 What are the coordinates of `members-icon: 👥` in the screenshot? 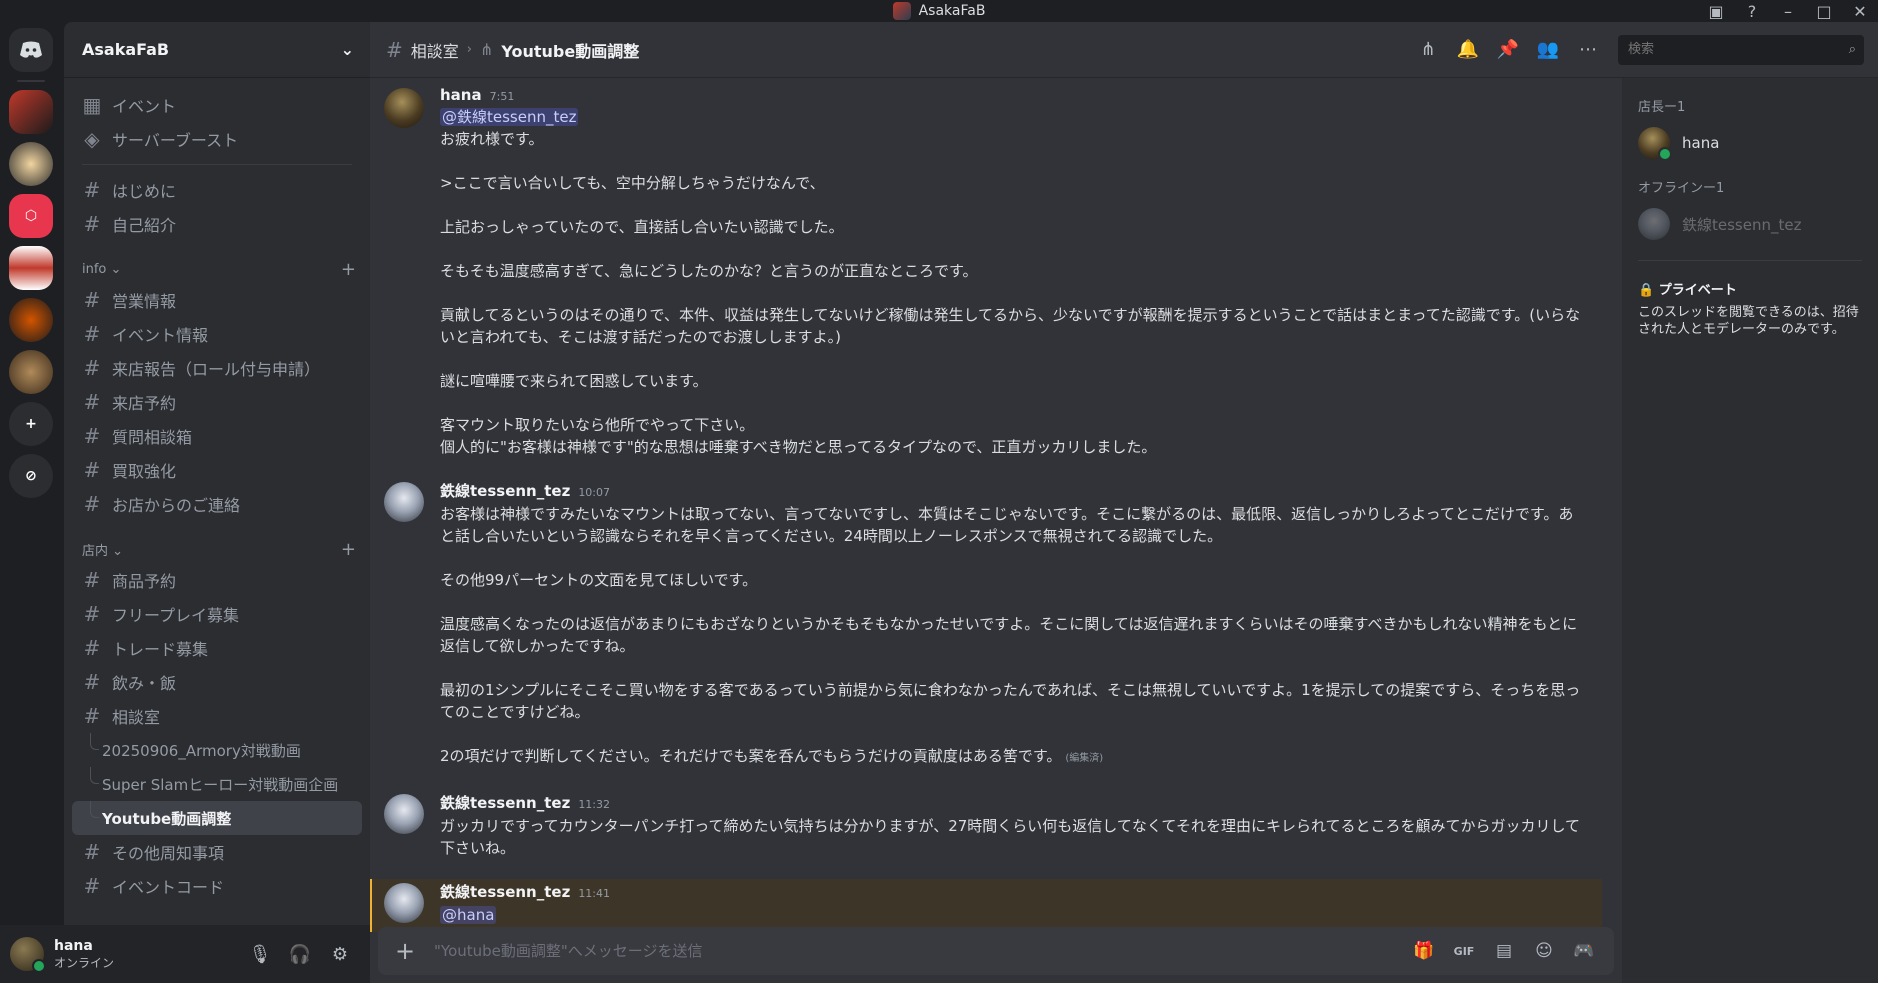 It's located at (1548, 50).